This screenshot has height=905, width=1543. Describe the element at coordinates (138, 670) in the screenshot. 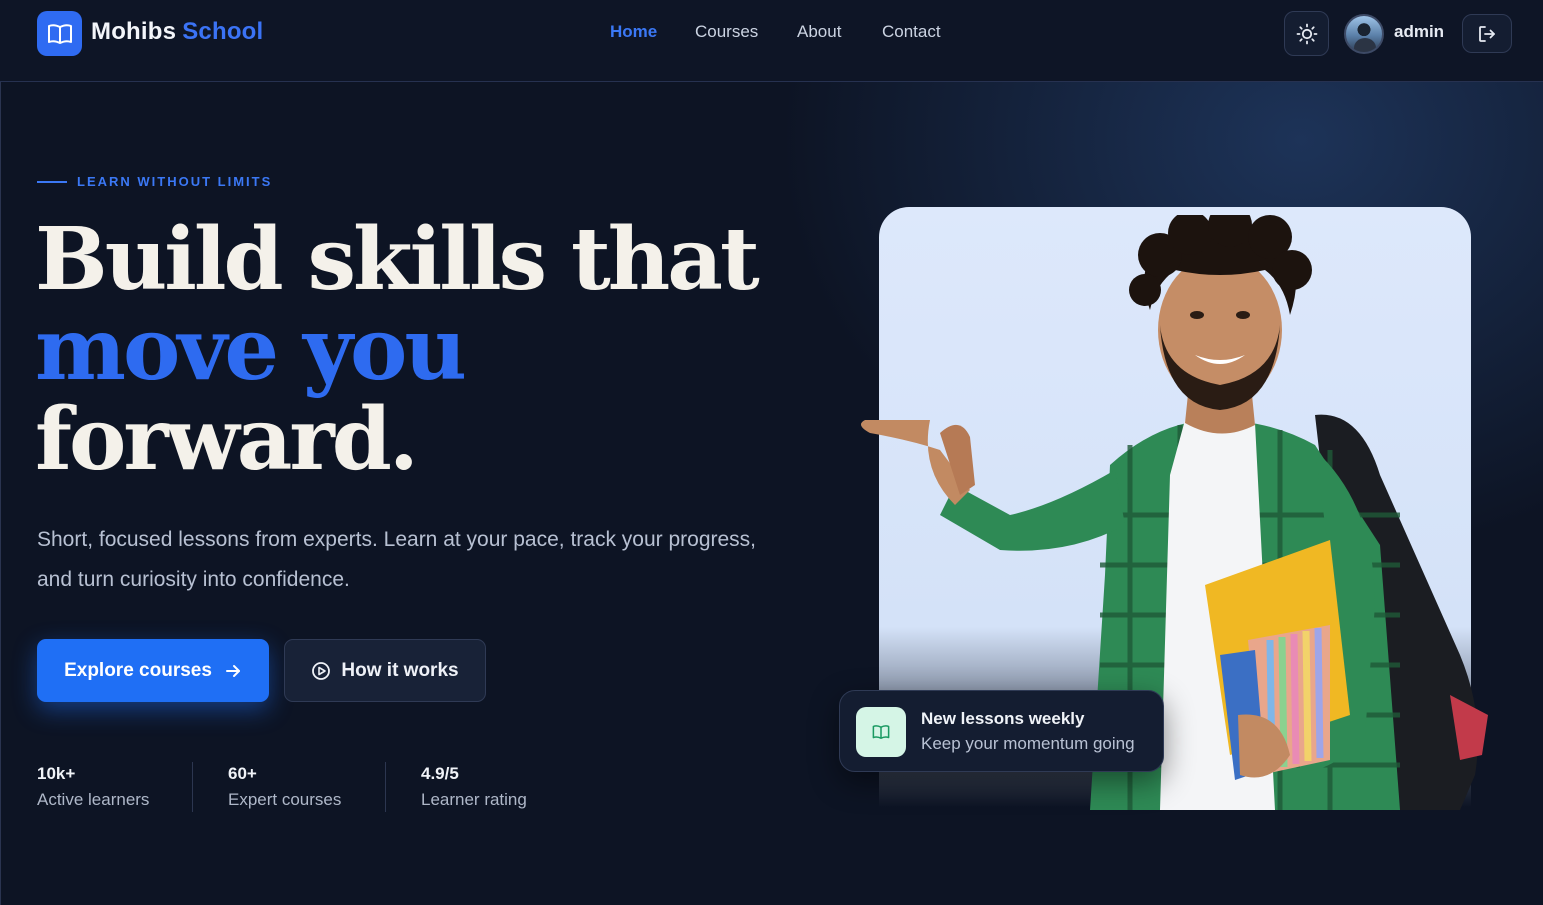

I see `explore-courses-label: Explore courses` at that location.